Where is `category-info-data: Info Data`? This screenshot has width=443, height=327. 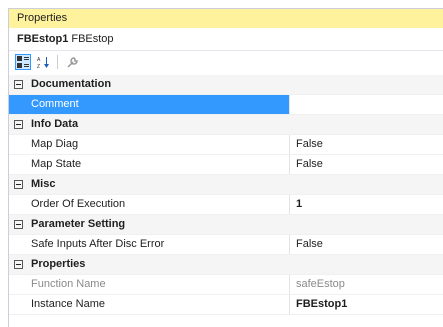 category-info-data: Info Data is located at coordinates (226, 125).